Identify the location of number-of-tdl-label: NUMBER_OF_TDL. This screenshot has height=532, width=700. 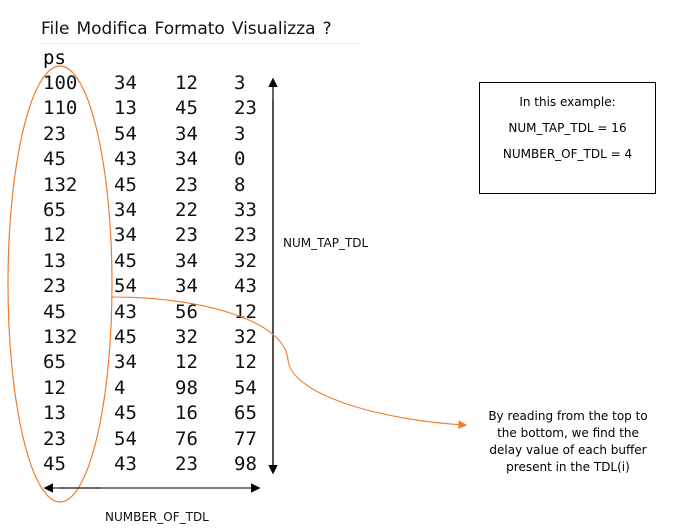
(157, 517).